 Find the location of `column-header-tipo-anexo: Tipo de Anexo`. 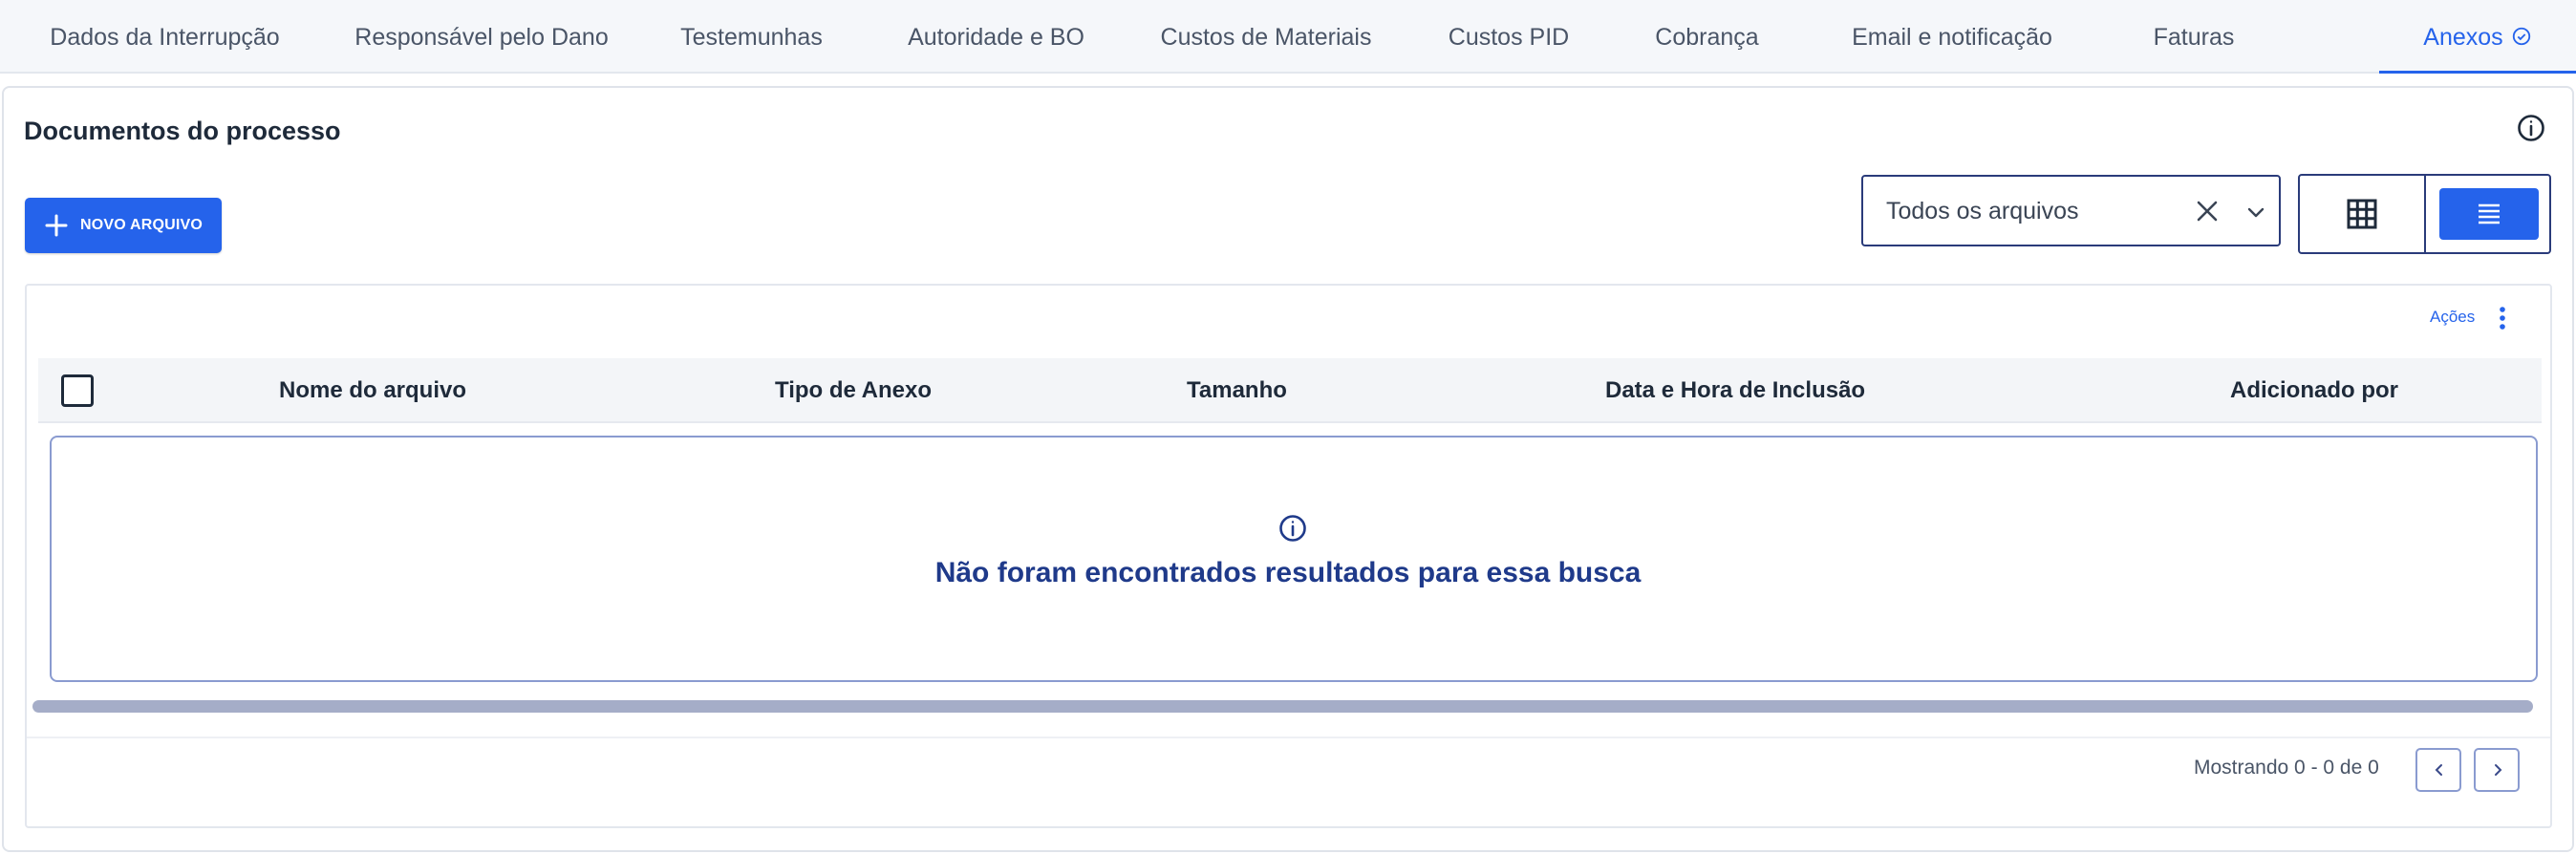

column-header-tipo-anexo: Tipo de Anexo is located at coordinates (853, 391).